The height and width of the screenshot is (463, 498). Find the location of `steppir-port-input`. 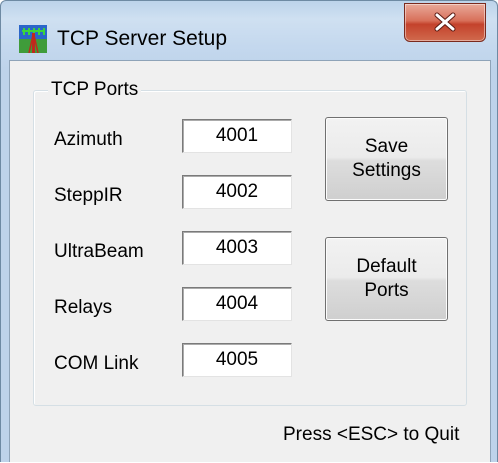

steppir-port-input is located at coordinates (237, 192).